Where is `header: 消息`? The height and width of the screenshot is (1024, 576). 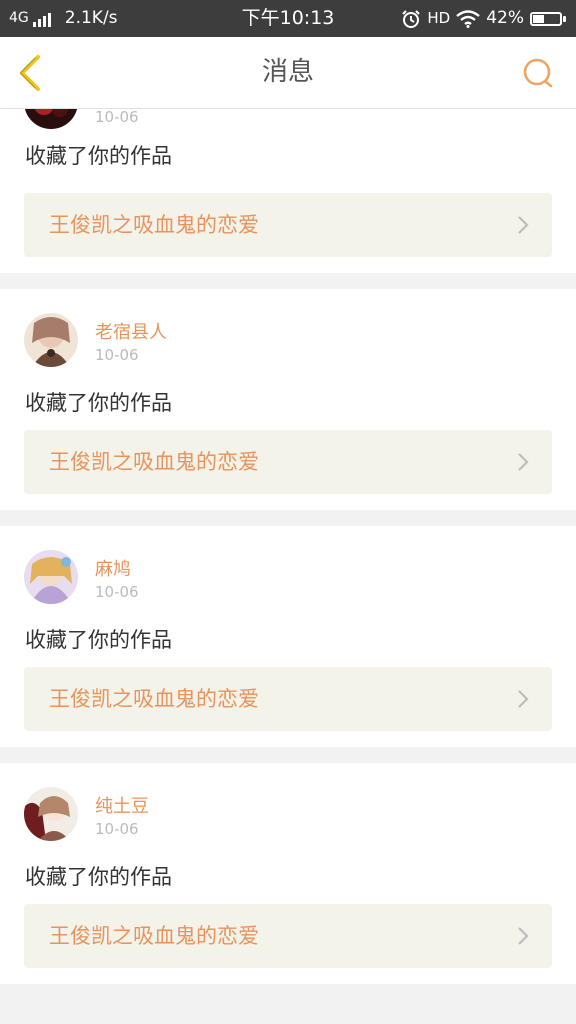
header: 消息 is located at coordinates (288, 73).